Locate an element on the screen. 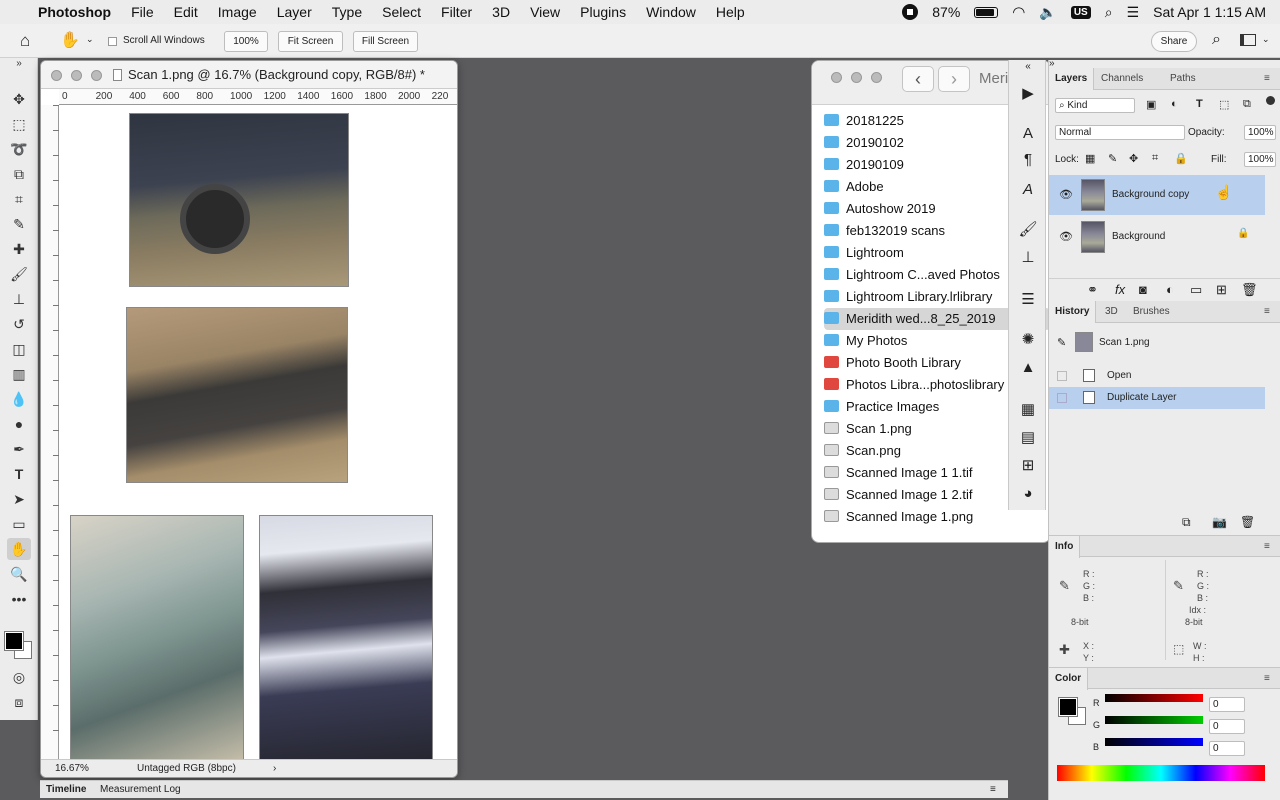  filter-toggle-icon is located at coordinates (1270, 100).